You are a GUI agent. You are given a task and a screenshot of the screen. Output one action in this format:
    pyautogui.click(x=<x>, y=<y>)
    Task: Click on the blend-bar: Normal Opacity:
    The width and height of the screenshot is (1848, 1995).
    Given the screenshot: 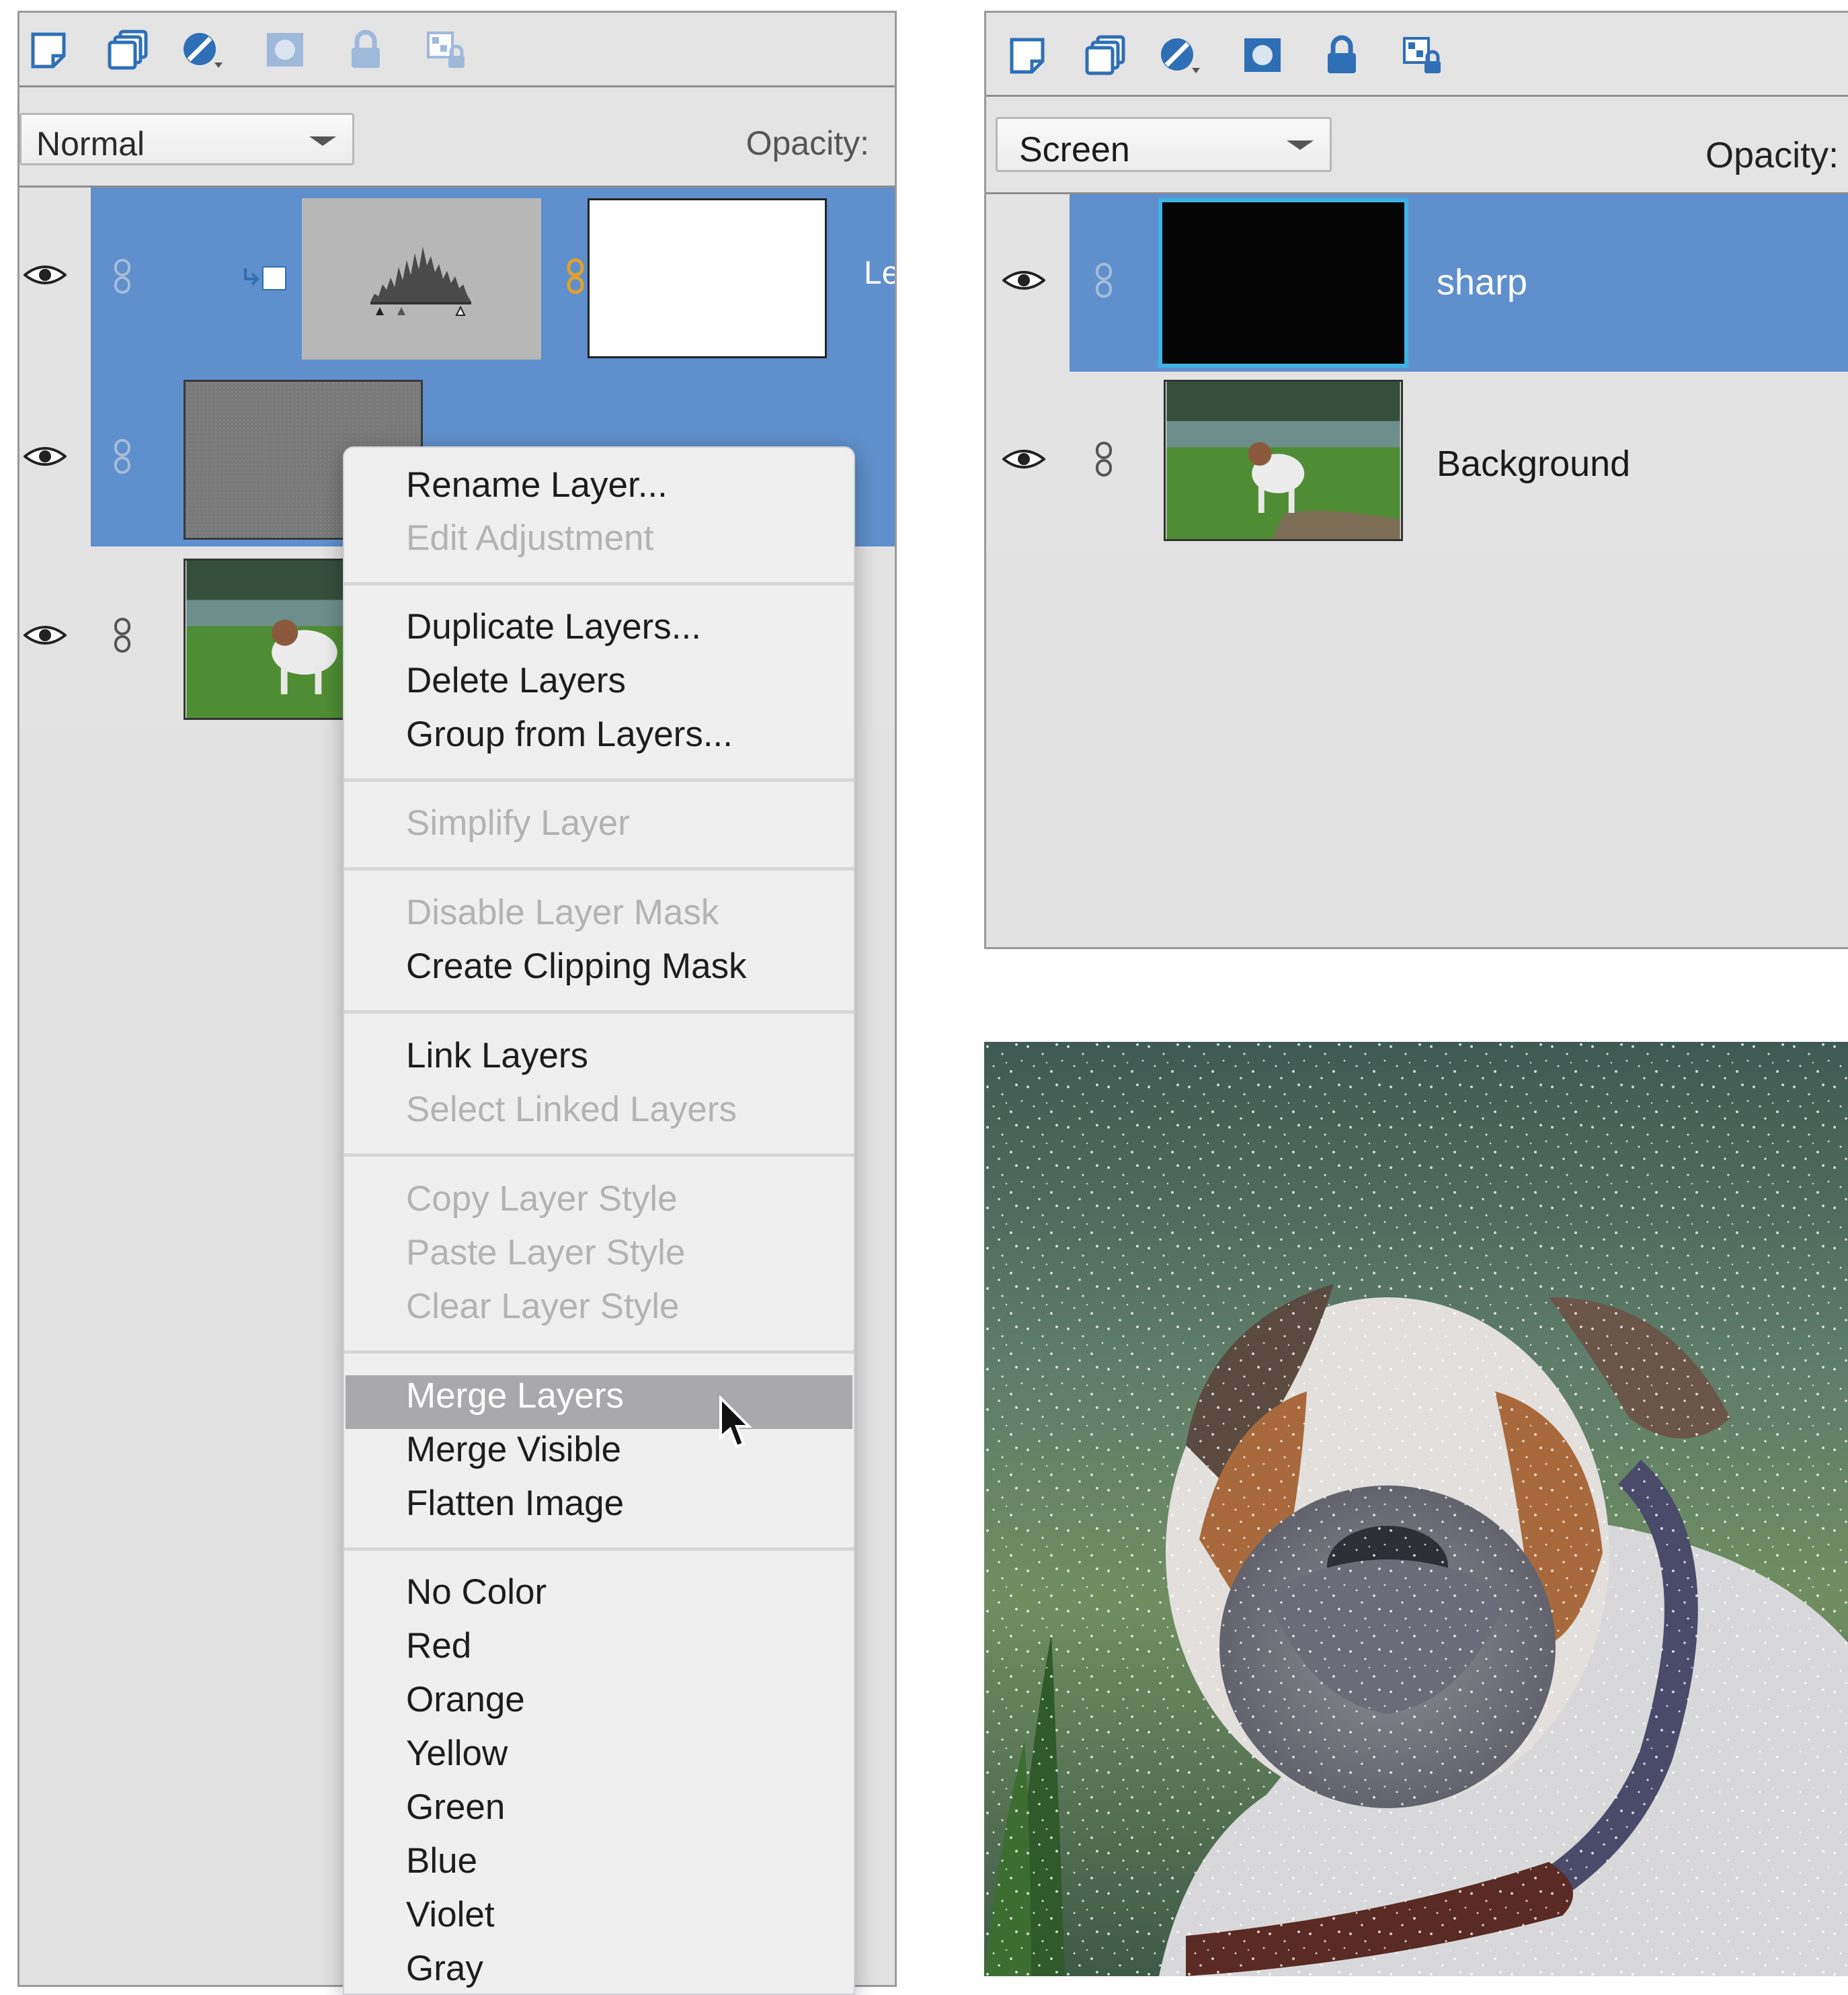 What is the action you would take?
    pyautogui.click(x=457, y=137)
    